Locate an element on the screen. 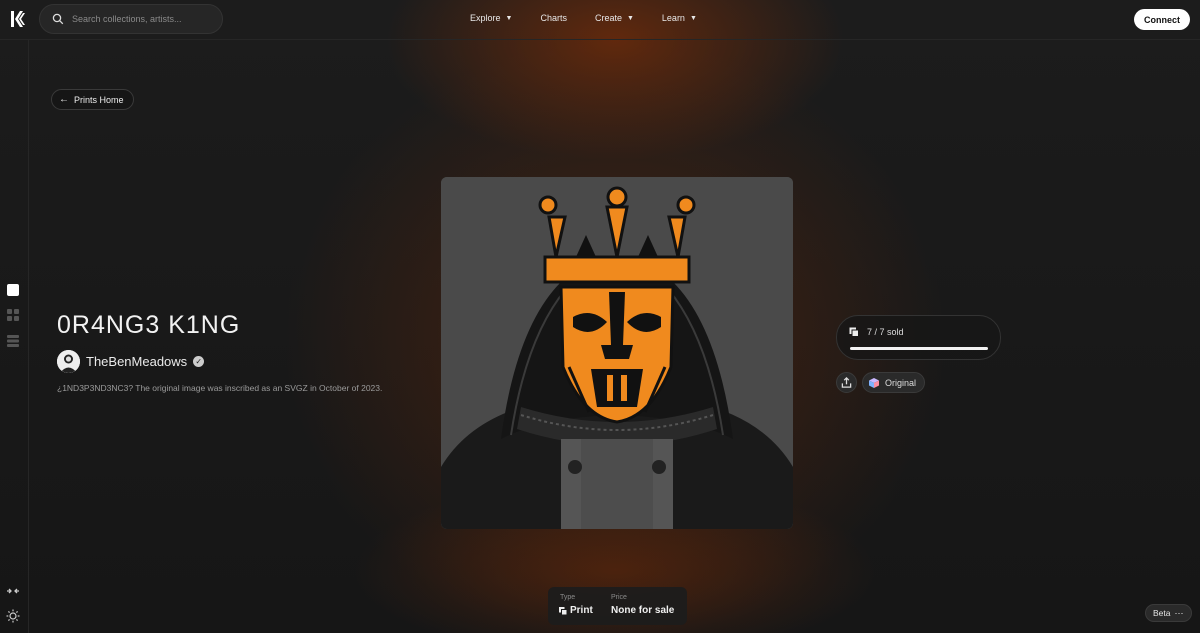 The height and width of the screenshot is (633, 1200). share-button is located at coordinates (846, 382).